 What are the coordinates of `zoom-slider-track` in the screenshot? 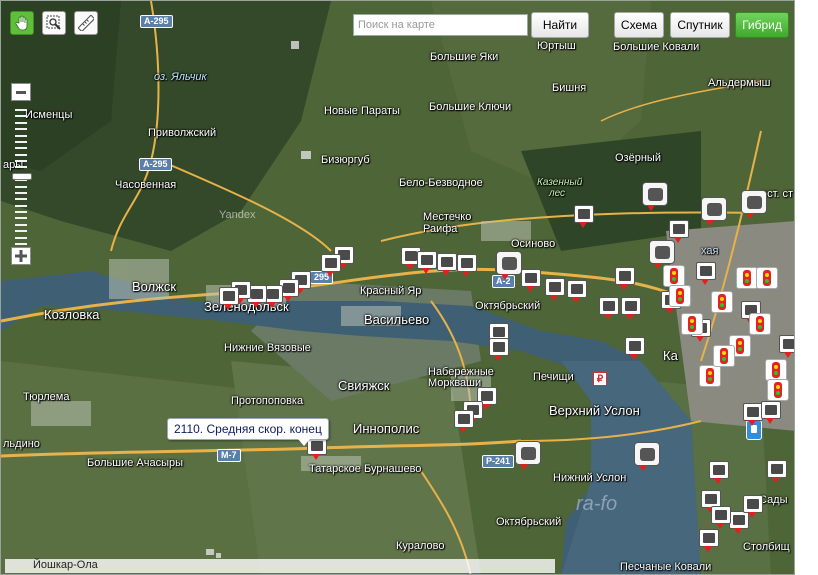 It's located at (22, 176).